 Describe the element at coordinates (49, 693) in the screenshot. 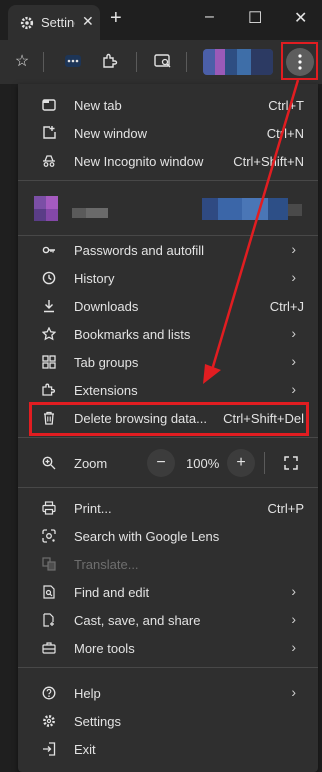

I see `help-icon` at that location.